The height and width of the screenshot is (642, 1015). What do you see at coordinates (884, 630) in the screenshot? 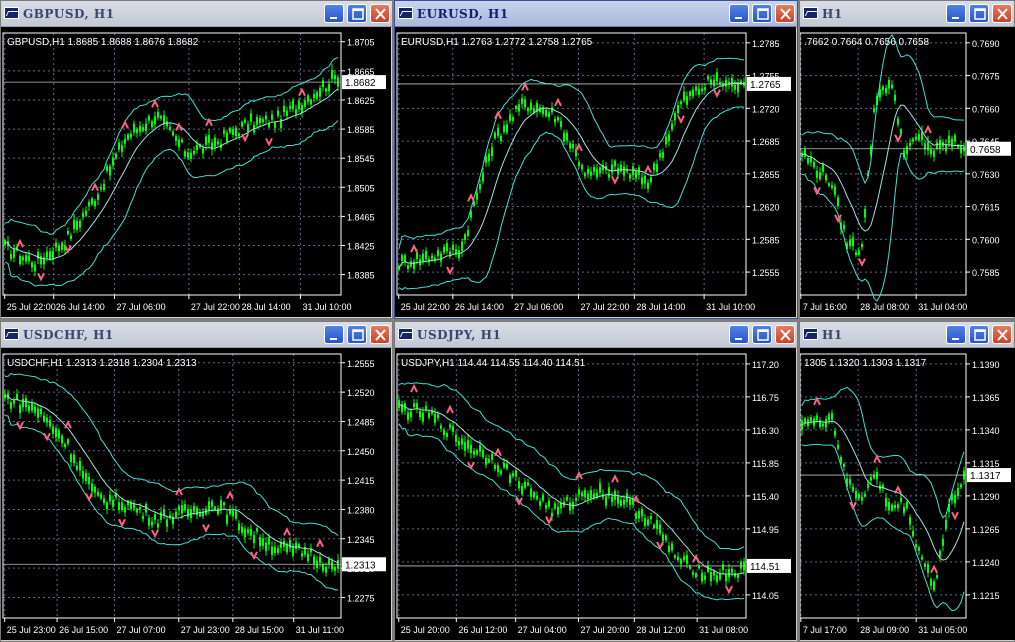
I see `x-tick-label: 28 Jul 09:00` at bounding box center [884, 630].